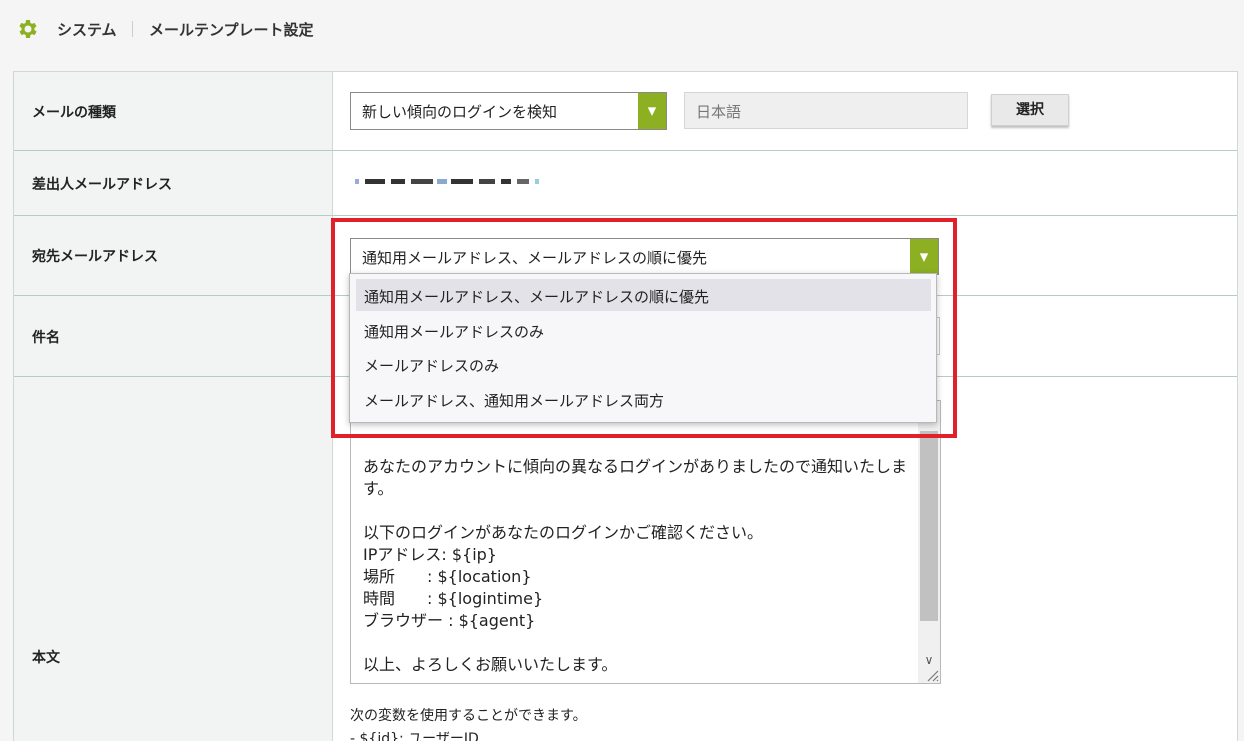  Describe the element at coordinates (826, 110) in the screenshot. I see `language-field: 日本語` at that location.